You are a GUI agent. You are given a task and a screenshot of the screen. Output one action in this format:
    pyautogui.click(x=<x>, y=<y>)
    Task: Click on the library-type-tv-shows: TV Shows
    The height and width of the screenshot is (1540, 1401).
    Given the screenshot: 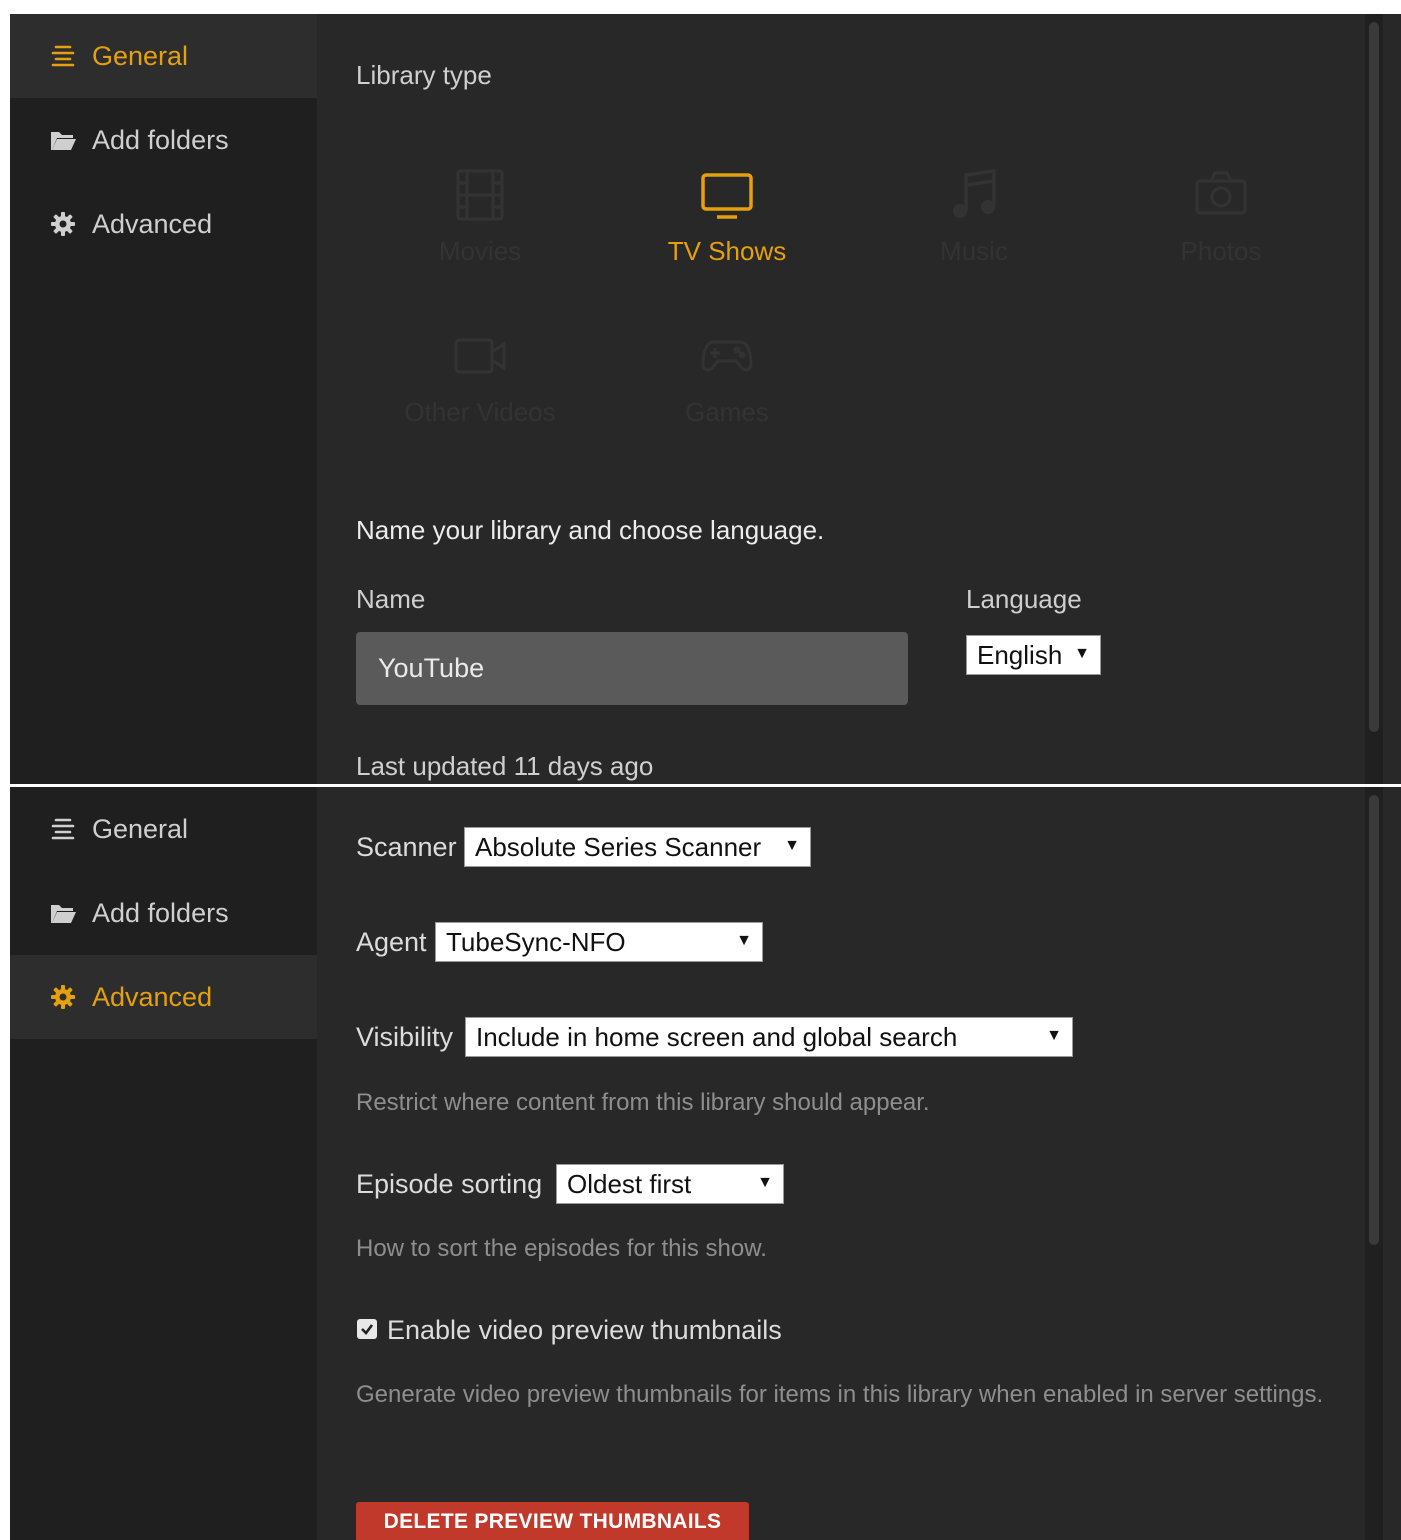 What is the action you would take?
    pyautogui.click(x=727, y=216)
    